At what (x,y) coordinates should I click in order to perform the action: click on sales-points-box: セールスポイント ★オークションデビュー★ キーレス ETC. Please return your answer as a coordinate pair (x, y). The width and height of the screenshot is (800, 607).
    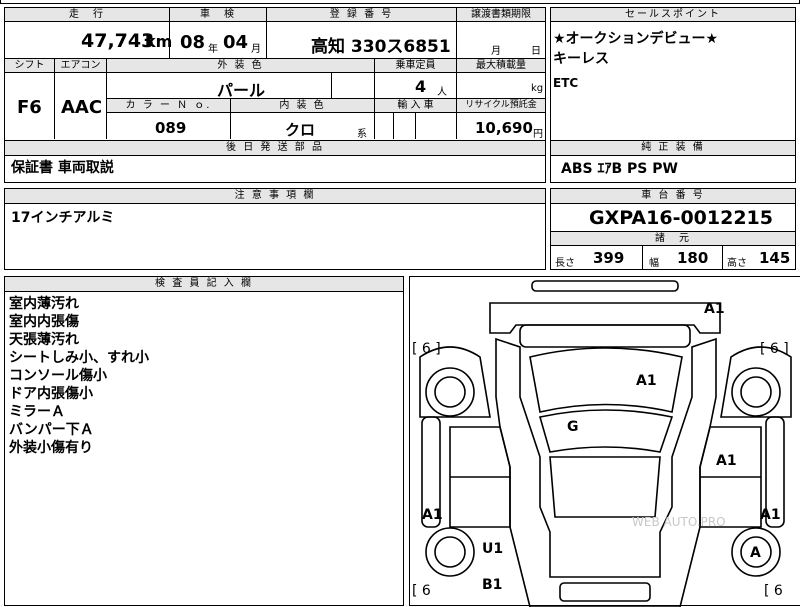
    Looking at the image, I should click on (673, 74).